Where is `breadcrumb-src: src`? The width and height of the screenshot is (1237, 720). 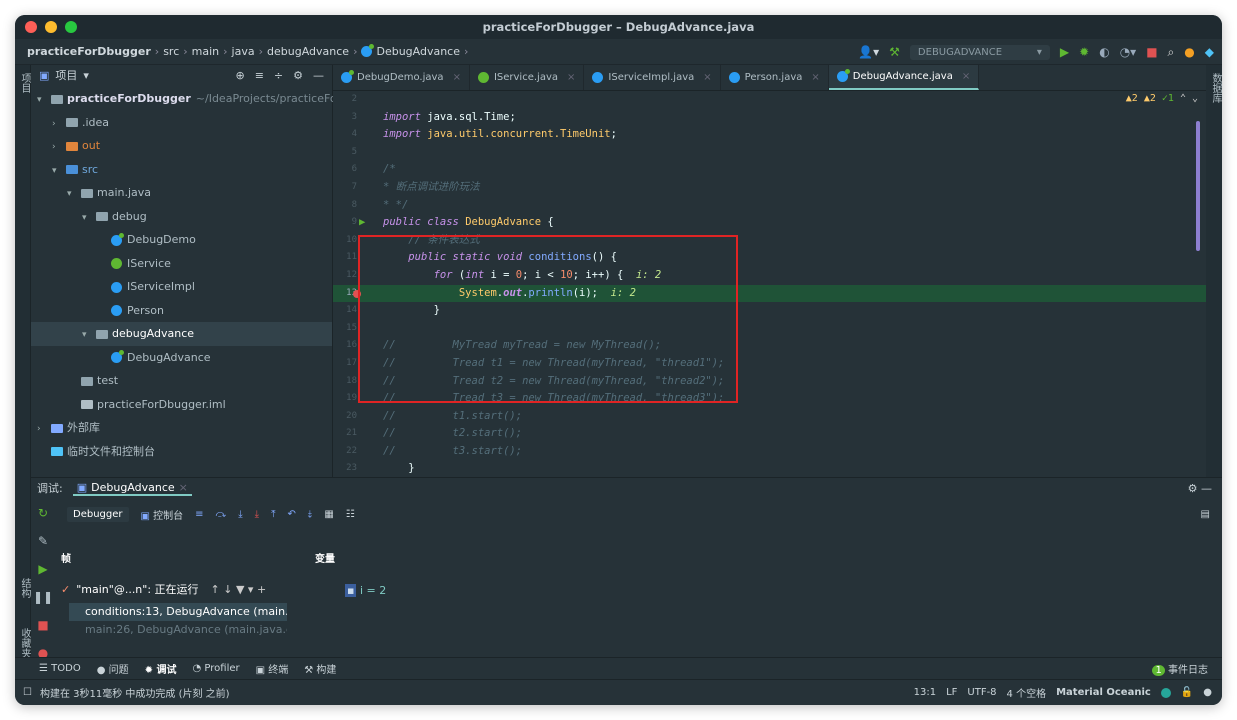
breadcrumb-src: src is located at coordinates (171, 51).